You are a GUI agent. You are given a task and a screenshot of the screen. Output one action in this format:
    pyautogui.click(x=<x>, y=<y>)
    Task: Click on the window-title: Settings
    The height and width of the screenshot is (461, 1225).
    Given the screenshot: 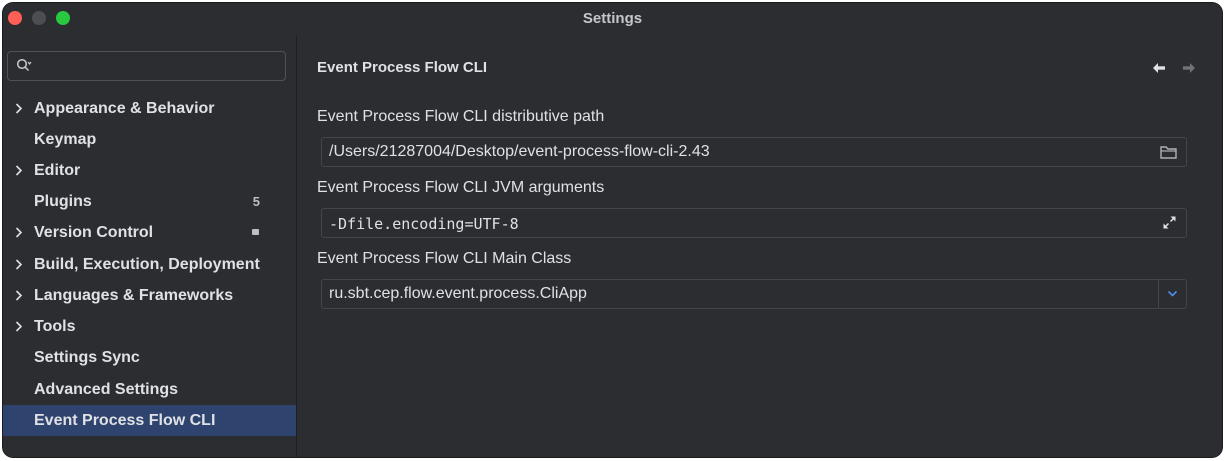 What is the action you would take?
    pyautogui.click(x=612, y=18)
    